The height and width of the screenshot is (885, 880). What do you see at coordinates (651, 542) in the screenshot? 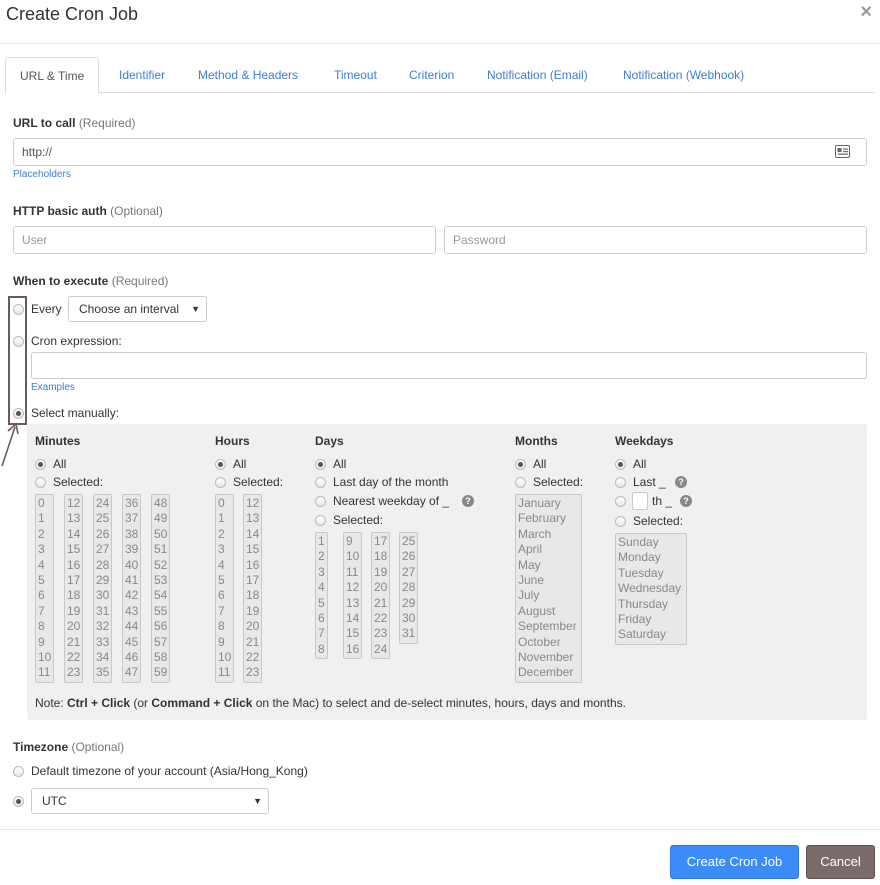
I see `list-option: Sunday` at bounding box center [651, 542].